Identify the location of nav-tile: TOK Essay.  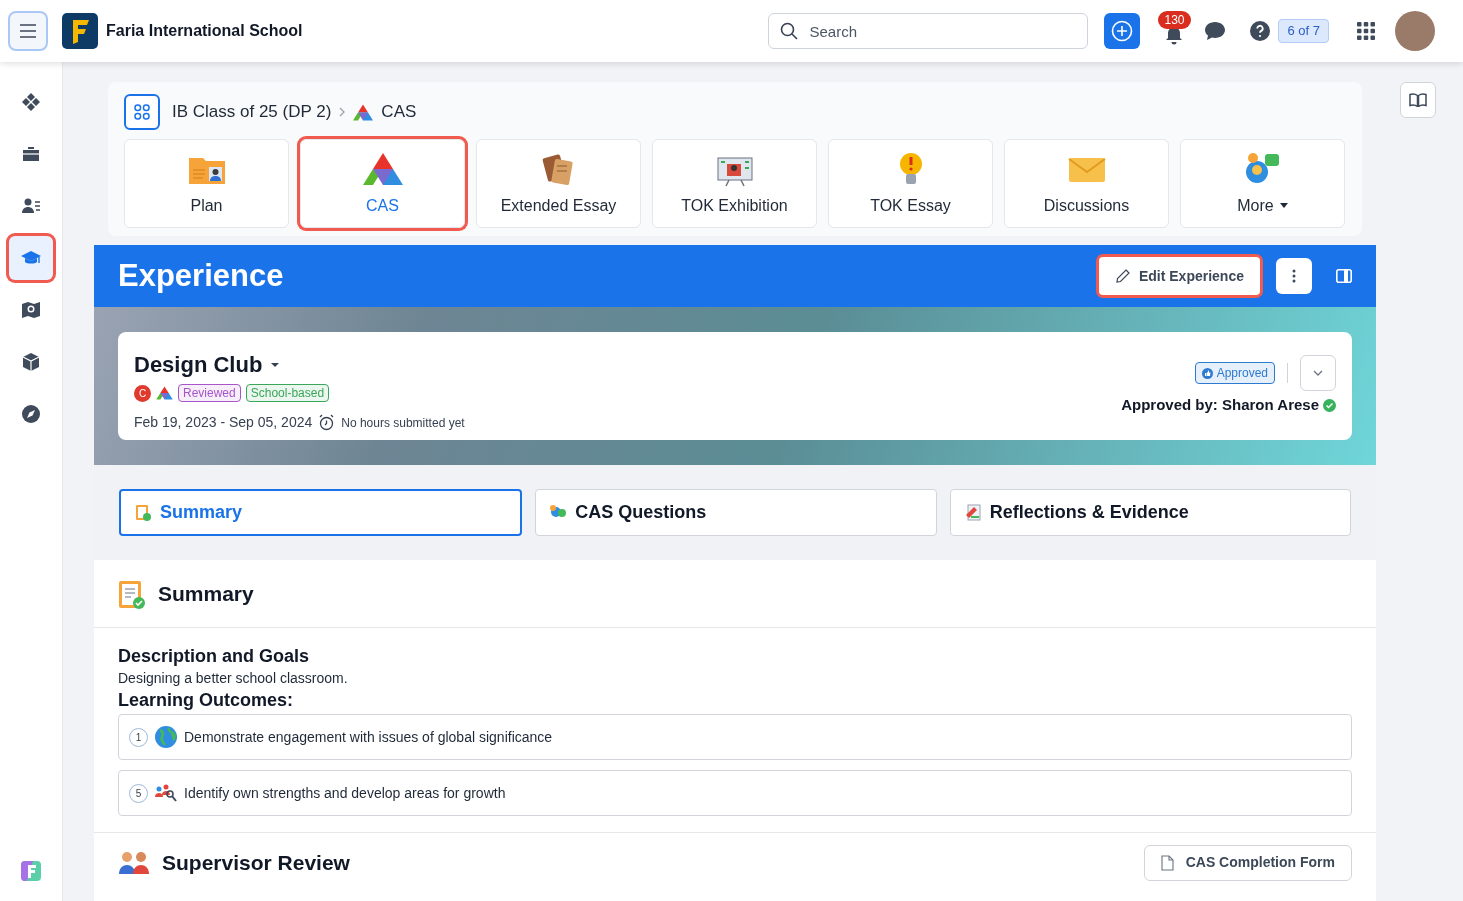
(910, 183).